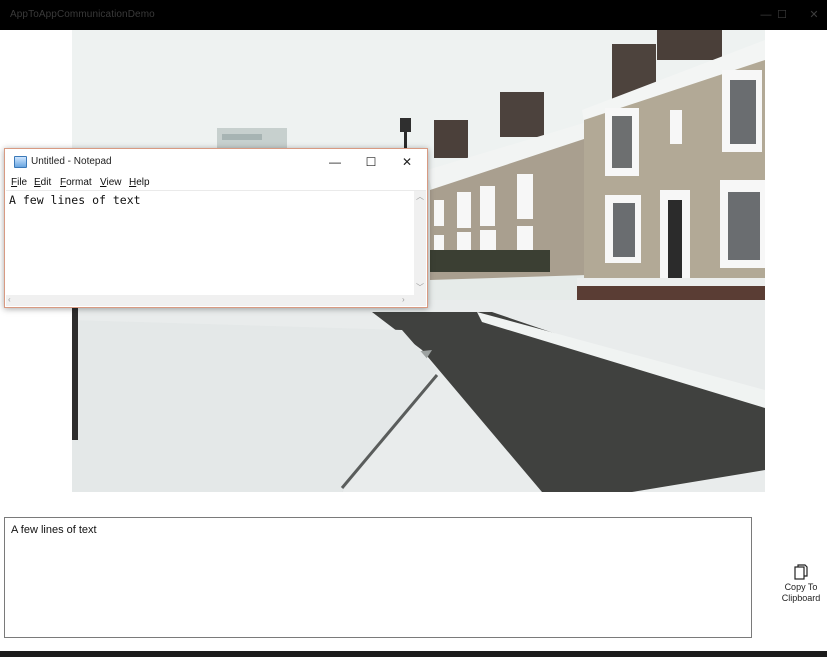 The width and height of the screenshot is (827, 657). I want to click on notepad-close-button: ✕, so click(407, 162).